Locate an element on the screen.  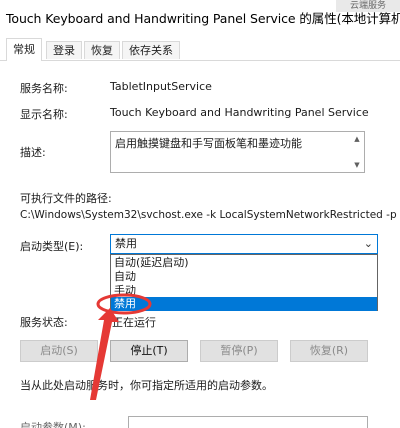
chevron-down-icon: ⌄ is located at coordinates (368, 244).